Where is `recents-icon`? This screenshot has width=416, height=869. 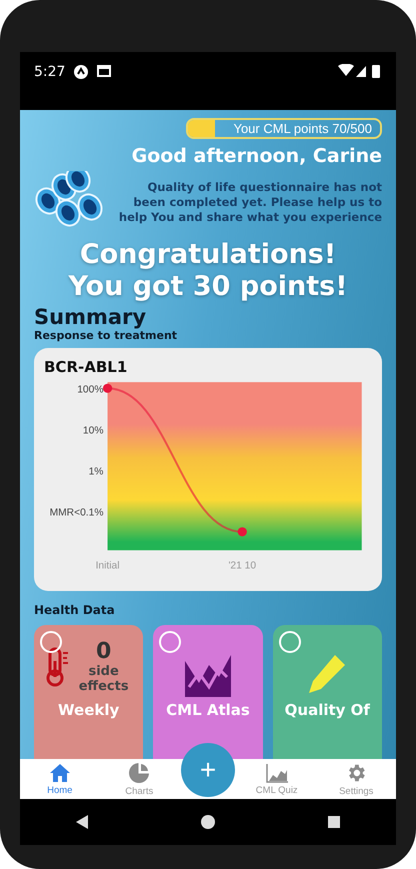 recents-icon is located at coordinates (333, 822).